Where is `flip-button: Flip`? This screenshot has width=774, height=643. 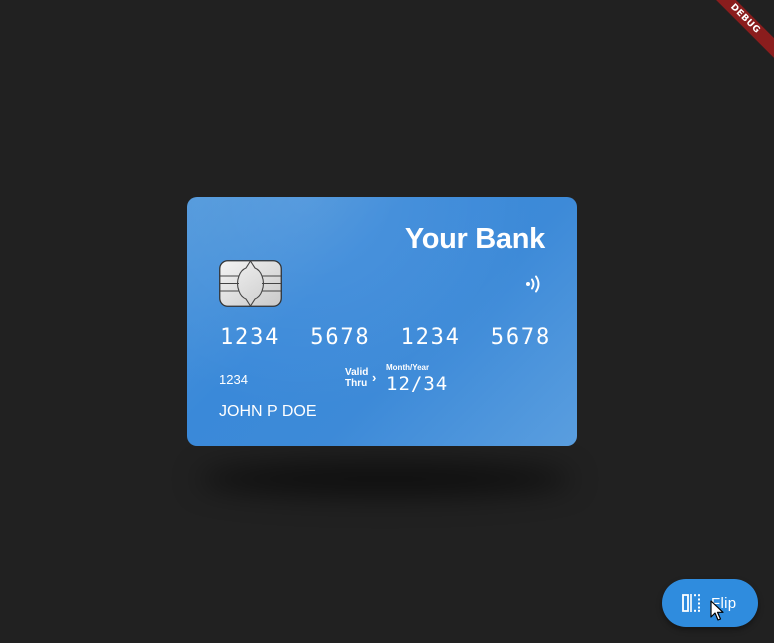 flip-button: Flip is located at coordinates (710, 603).